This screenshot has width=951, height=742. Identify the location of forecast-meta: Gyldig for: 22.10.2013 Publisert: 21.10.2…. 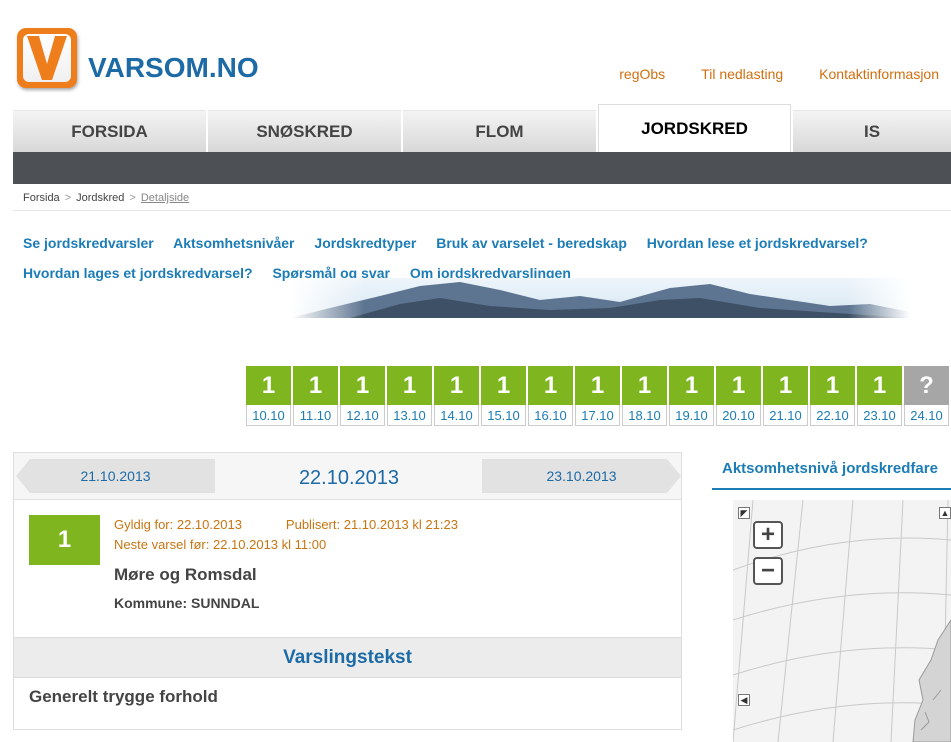
(286, 524).